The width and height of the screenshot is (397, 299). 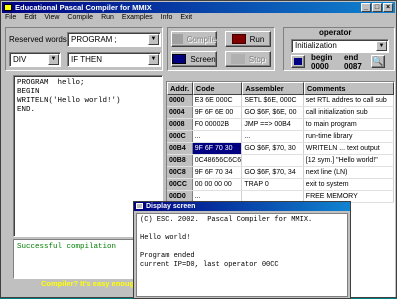 What do you see at coordinates (248, 59) in the screenshot?
I see `stop-button: Stop` at bounding box center [248, 59].